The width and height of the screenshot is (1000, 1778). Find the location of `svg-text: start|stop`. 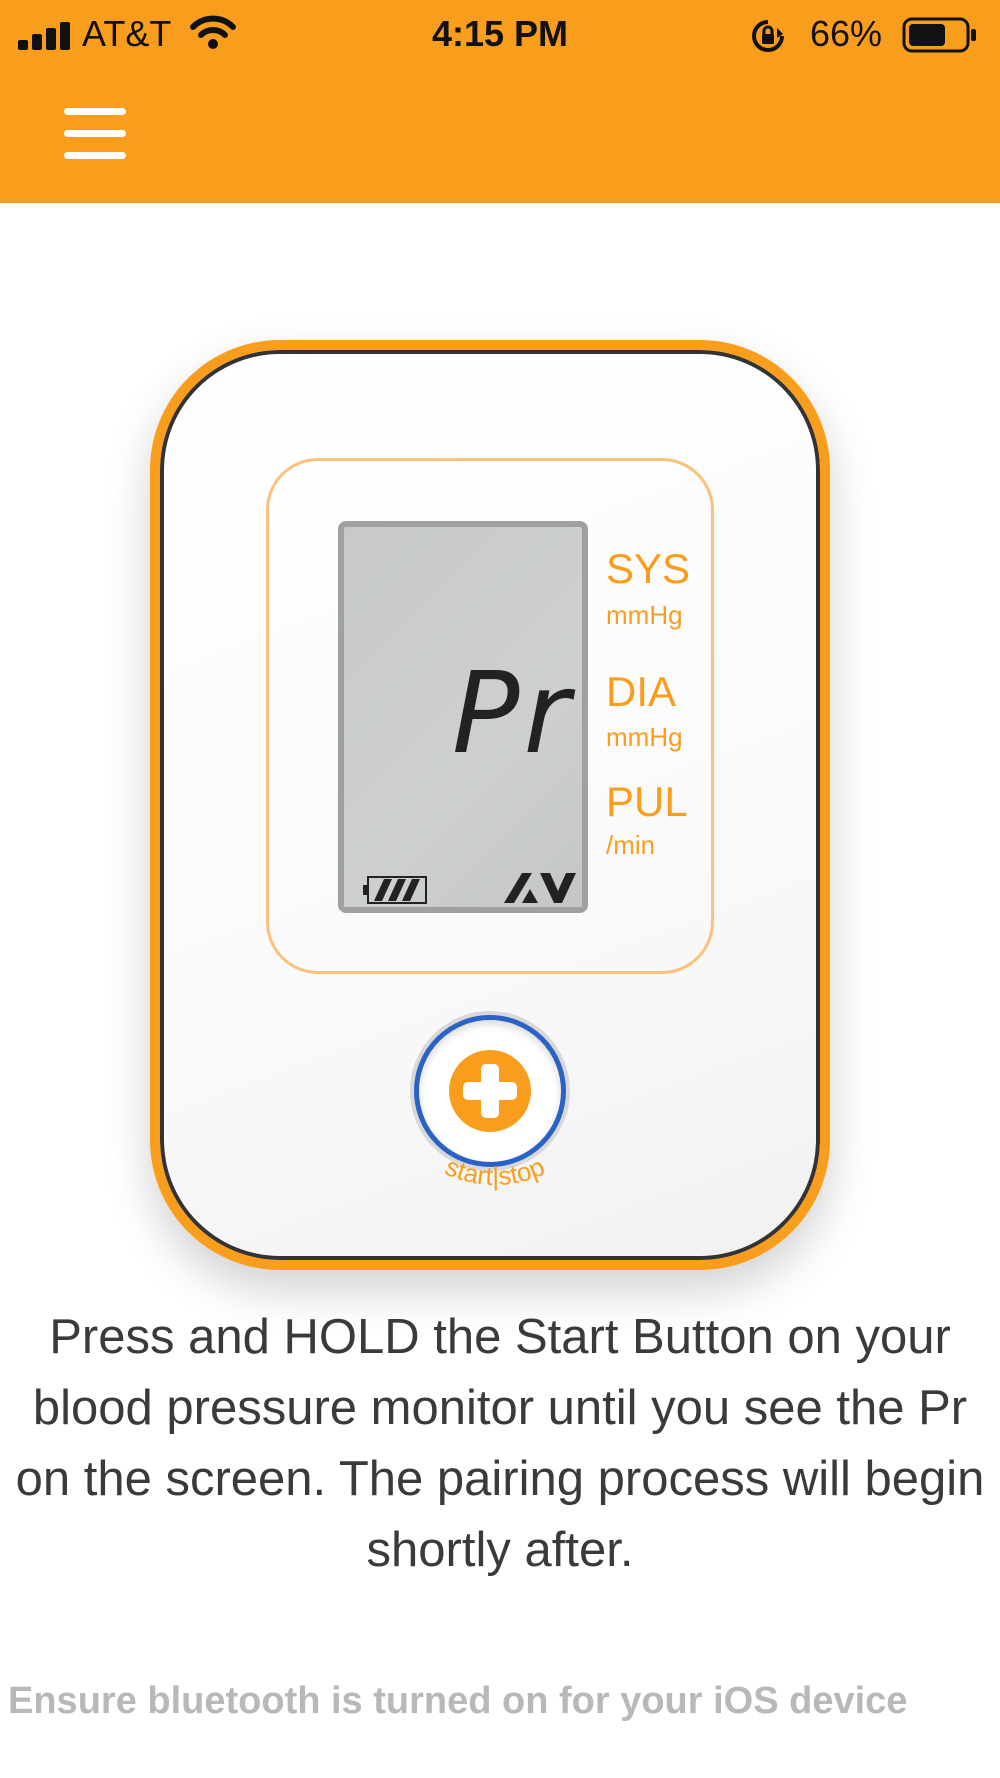

svg-text: start|stop is located at coordinates (494, 1171).